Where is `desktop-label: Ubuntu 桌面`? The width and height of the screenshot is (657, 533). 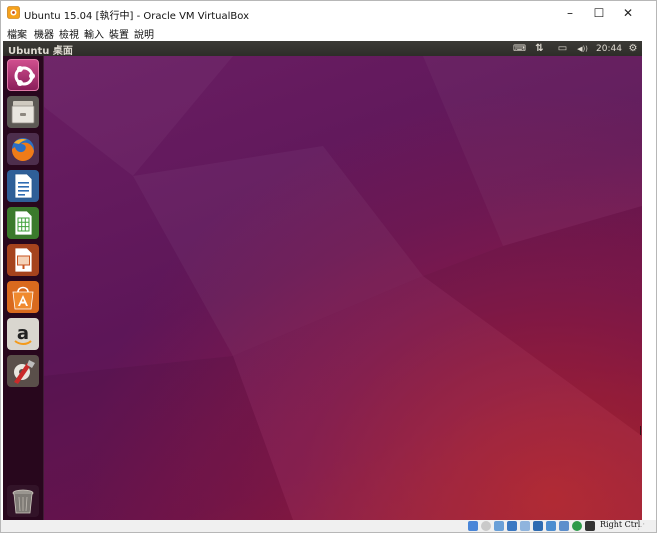
desktop-label: Ubuntu 桌面 is located at coordinates (40, 51).